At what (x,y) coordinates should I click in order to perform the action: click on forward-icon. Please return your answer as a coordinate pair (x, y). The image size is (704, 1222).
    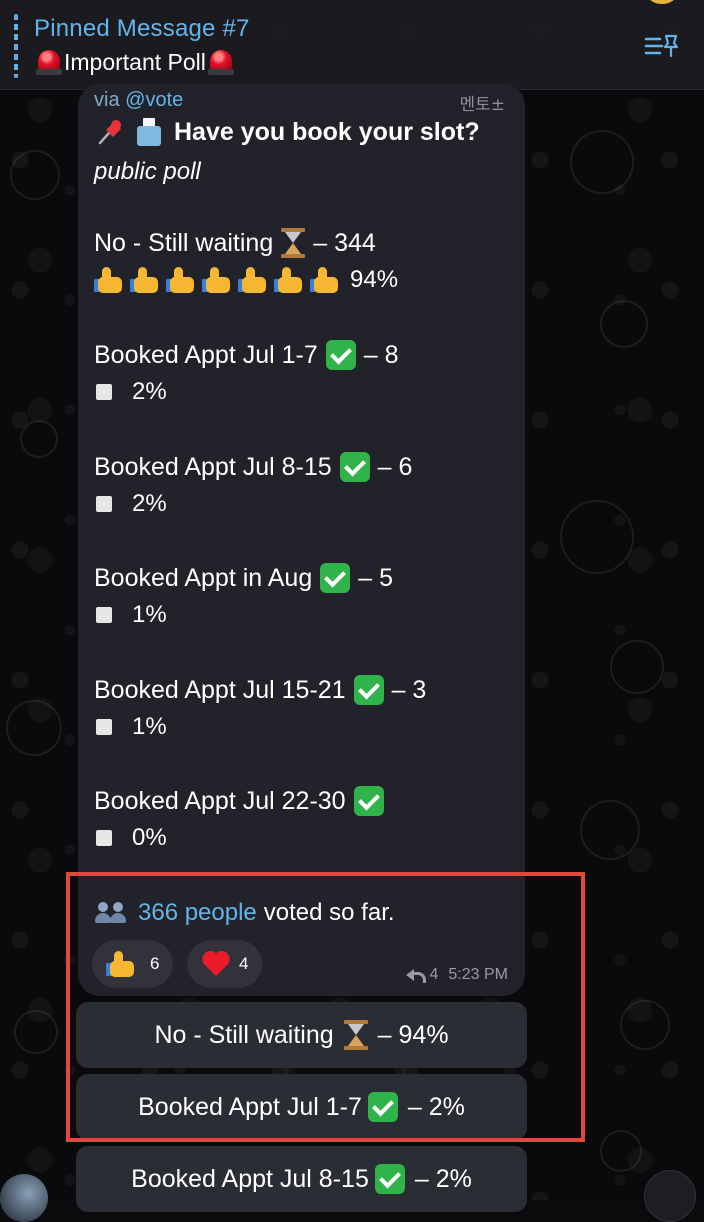
    Looking at the image, I should click on (415, 975).